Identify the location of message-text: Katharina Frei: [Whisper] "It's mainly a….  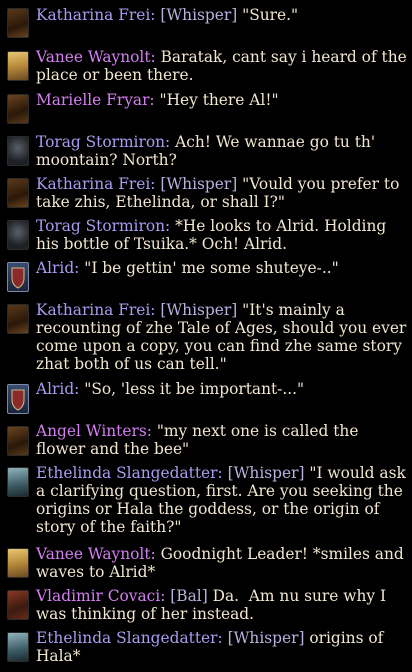
(222, 337).